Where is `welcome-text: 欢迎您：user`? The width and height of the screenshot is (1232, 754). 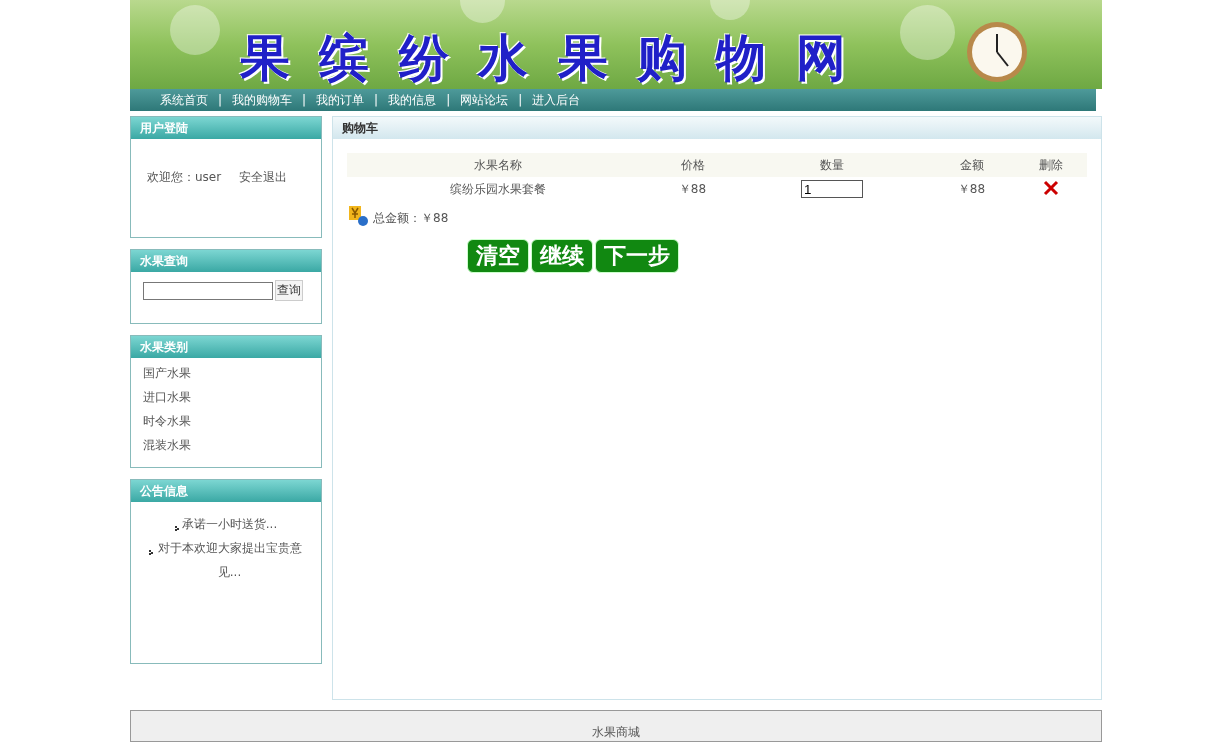
welcome-text: 欢迎您：user is located at coordinates (184, 177).